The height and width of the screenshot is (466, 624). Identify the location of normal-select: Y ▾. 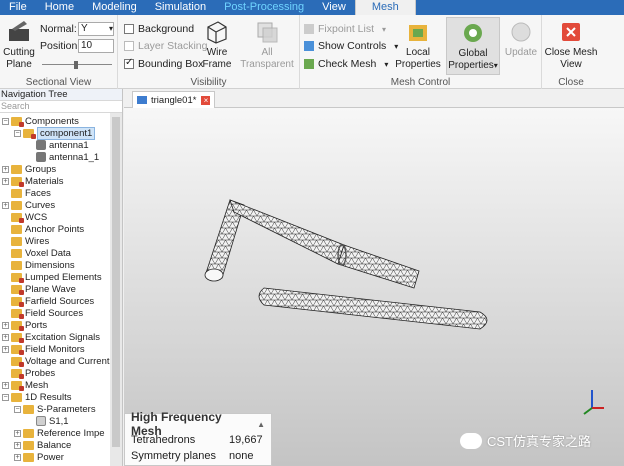
(96, 29).